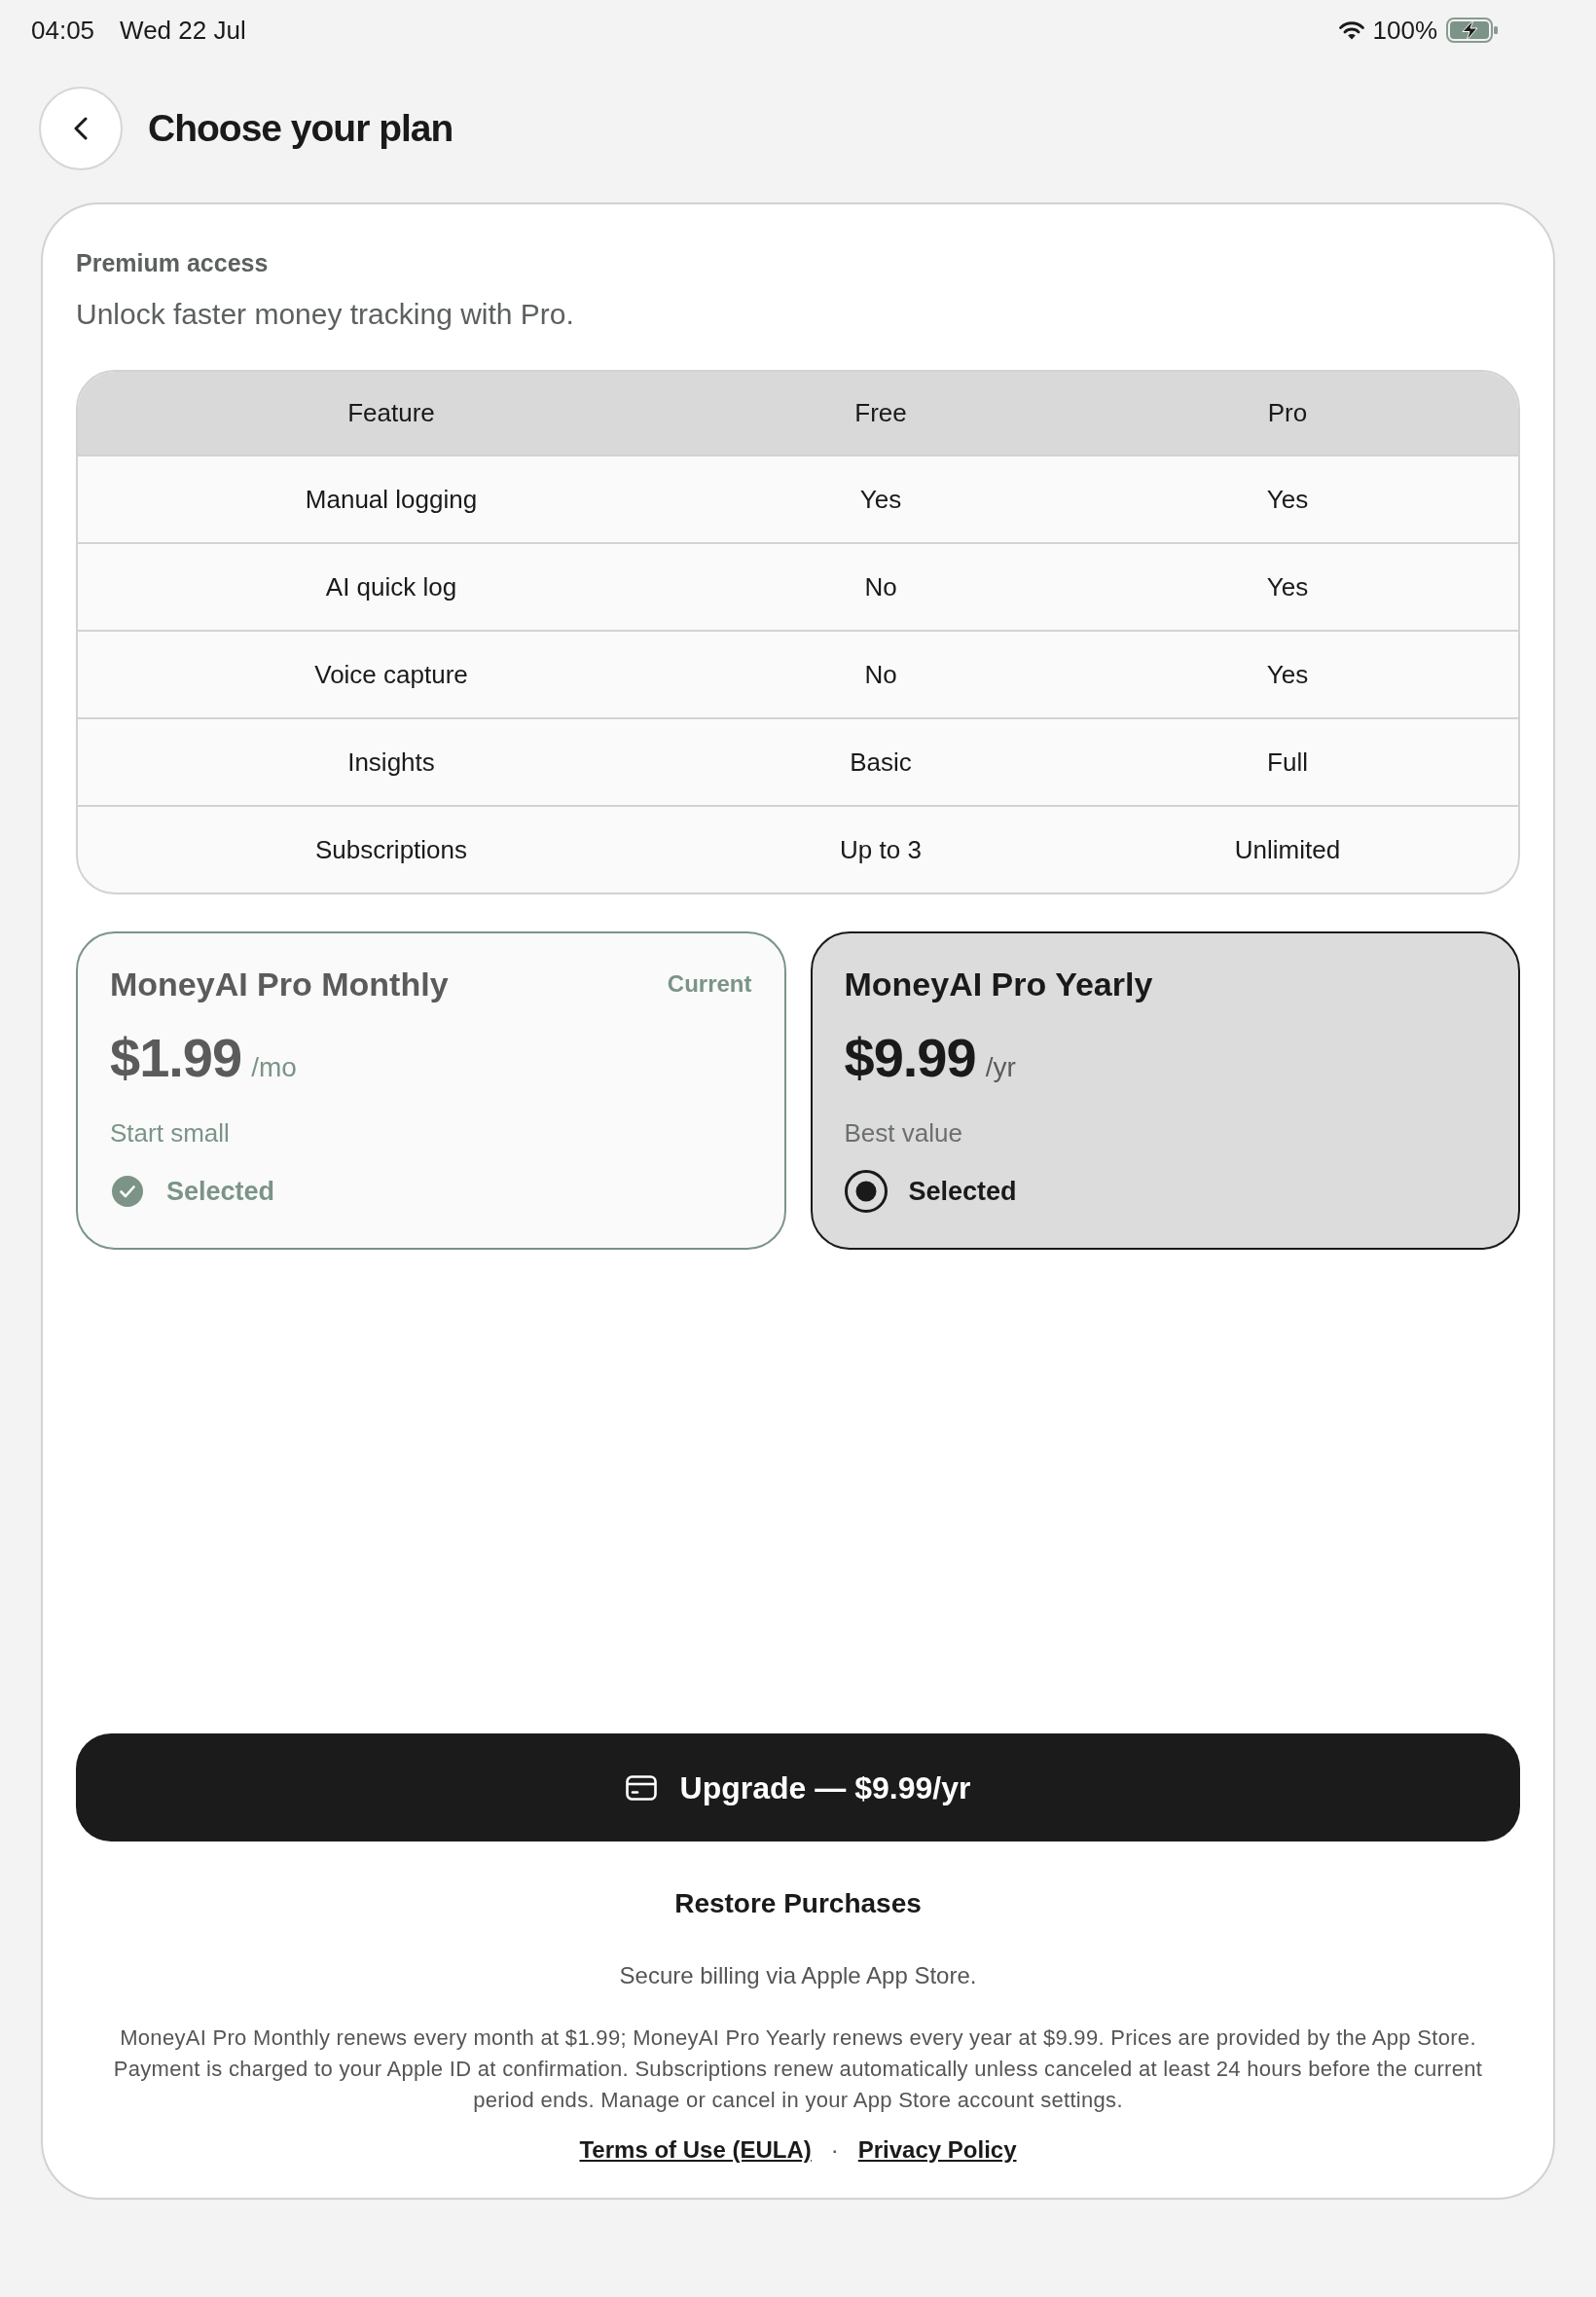 This screenshot has width=1596, height=2297. Describe the element at coordinates (391, 413) in the screenshot. I see `column-header: Feature` at that location.